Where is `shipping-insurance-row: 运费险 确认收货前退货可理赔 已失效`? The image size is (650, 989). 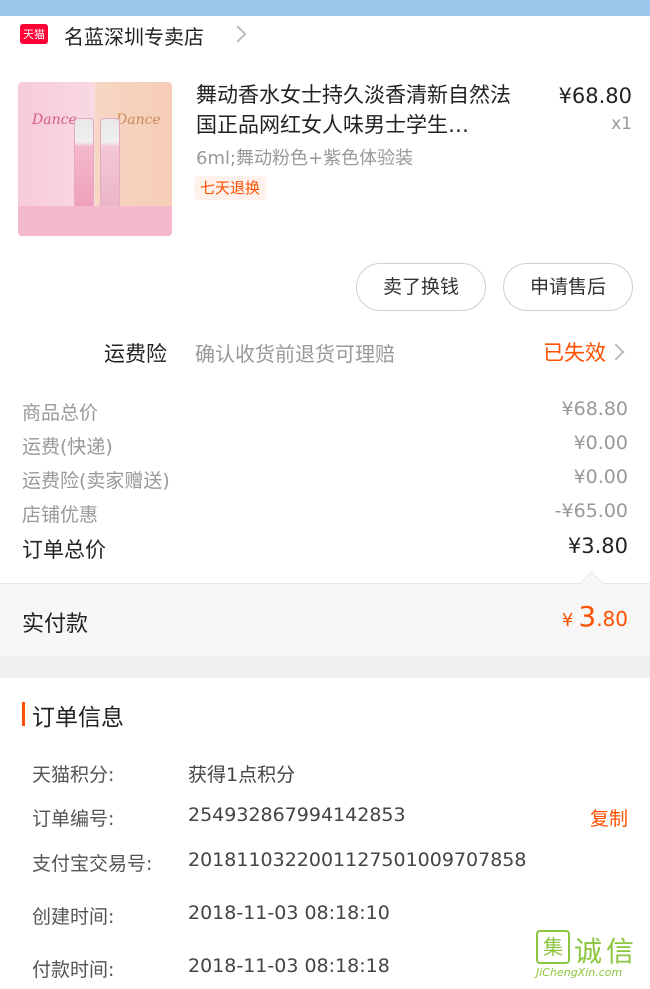
shipping-insurance-row: 运费险 确认收货前退货可理赔 已失效 is located at coordinates (325, 350).